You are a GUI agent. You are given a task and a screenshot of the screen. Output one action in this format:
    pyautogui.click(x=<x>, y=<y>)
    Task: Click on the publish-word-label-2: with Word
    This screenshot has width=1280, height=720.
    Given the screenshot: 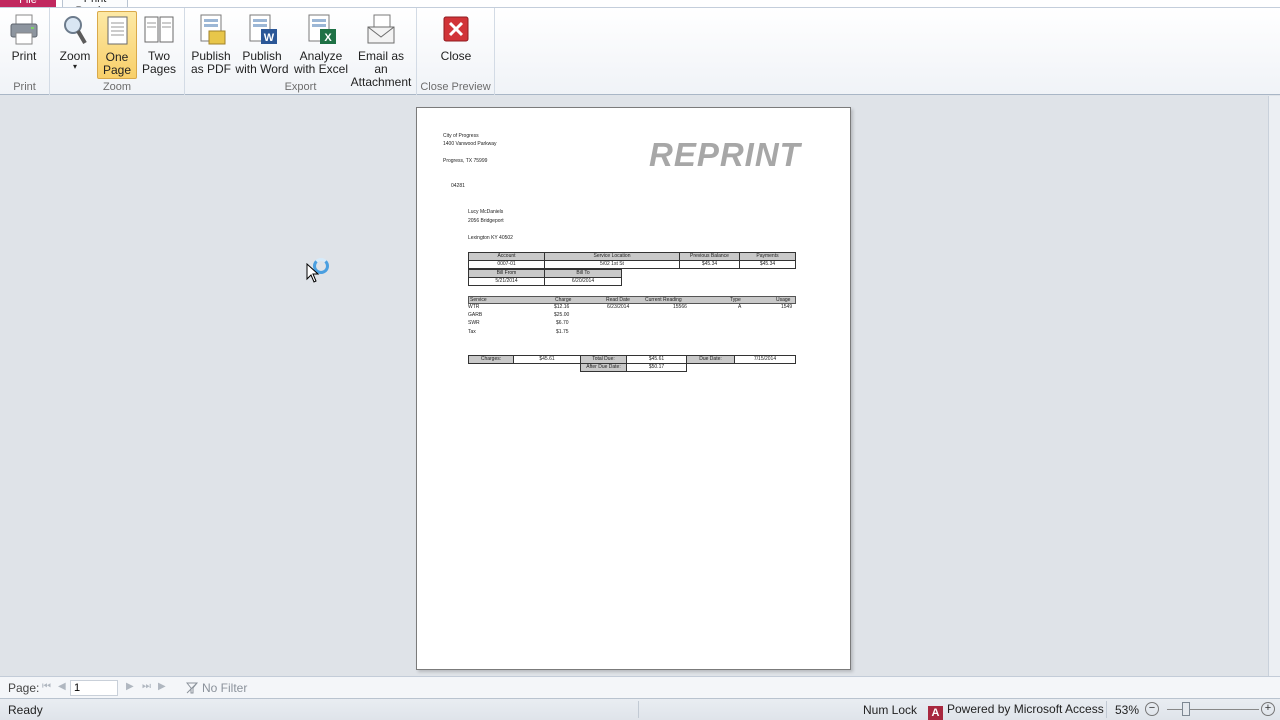 What is the action you would take?
    pyautogui.click(x=262, y=69)
    